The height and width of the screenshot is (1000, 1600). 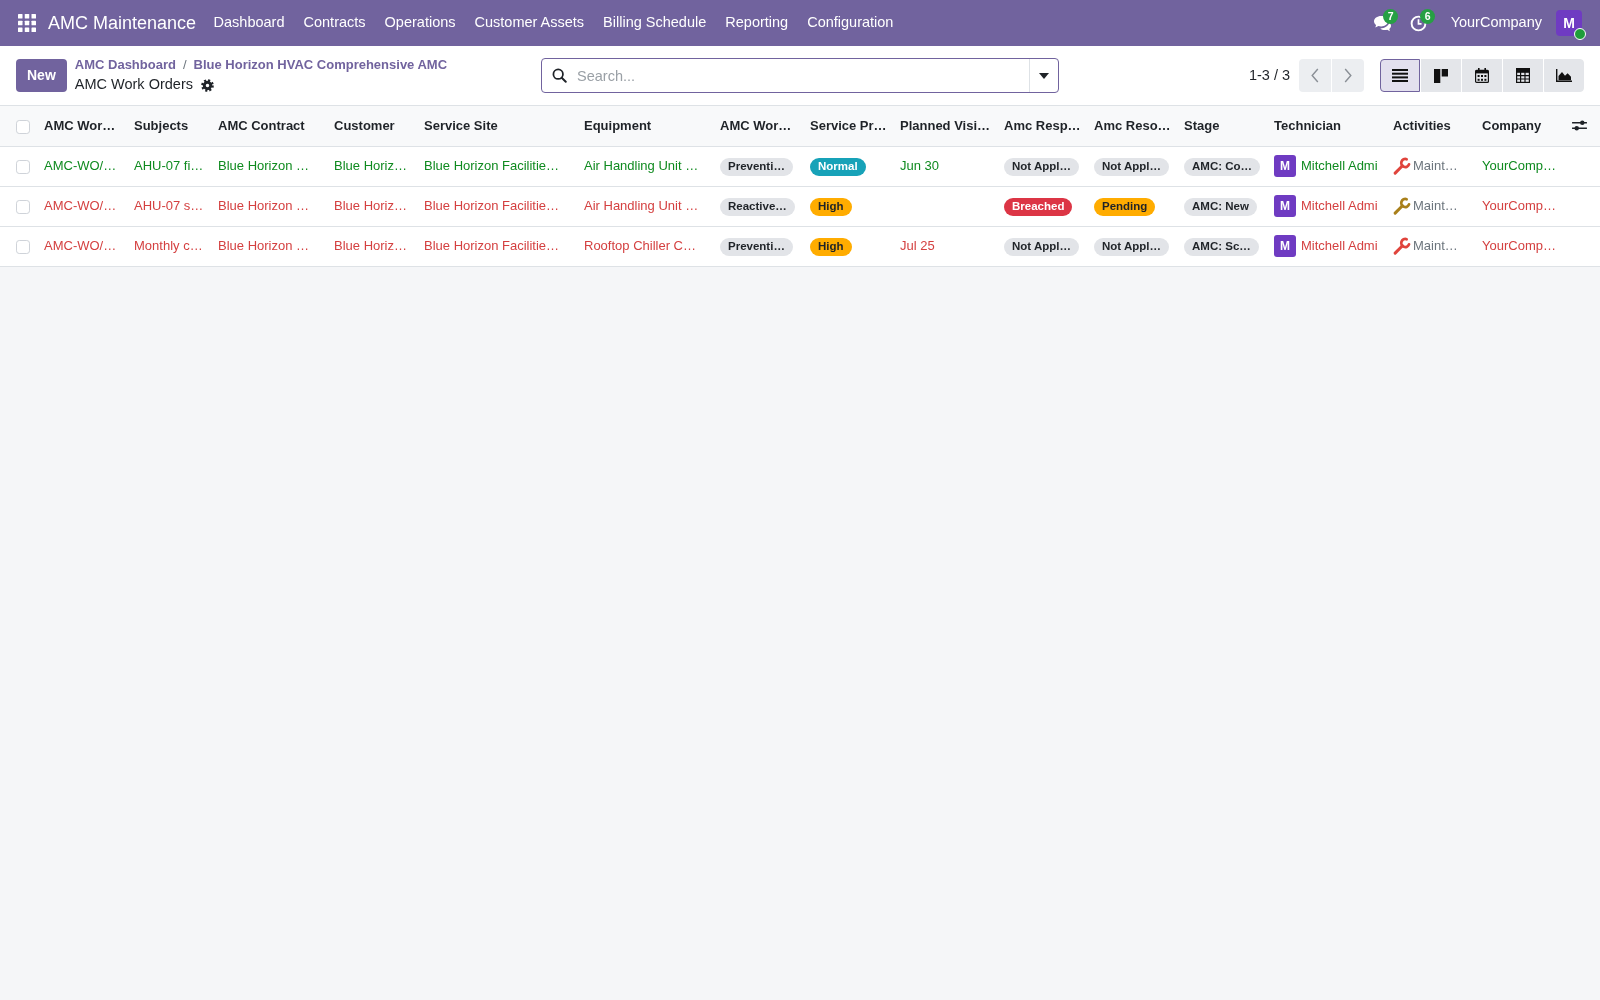 What do you see at coordinates (1441, 75) in the screenshot?
I see `kanban-icon` at bounding box center [1441, 75].